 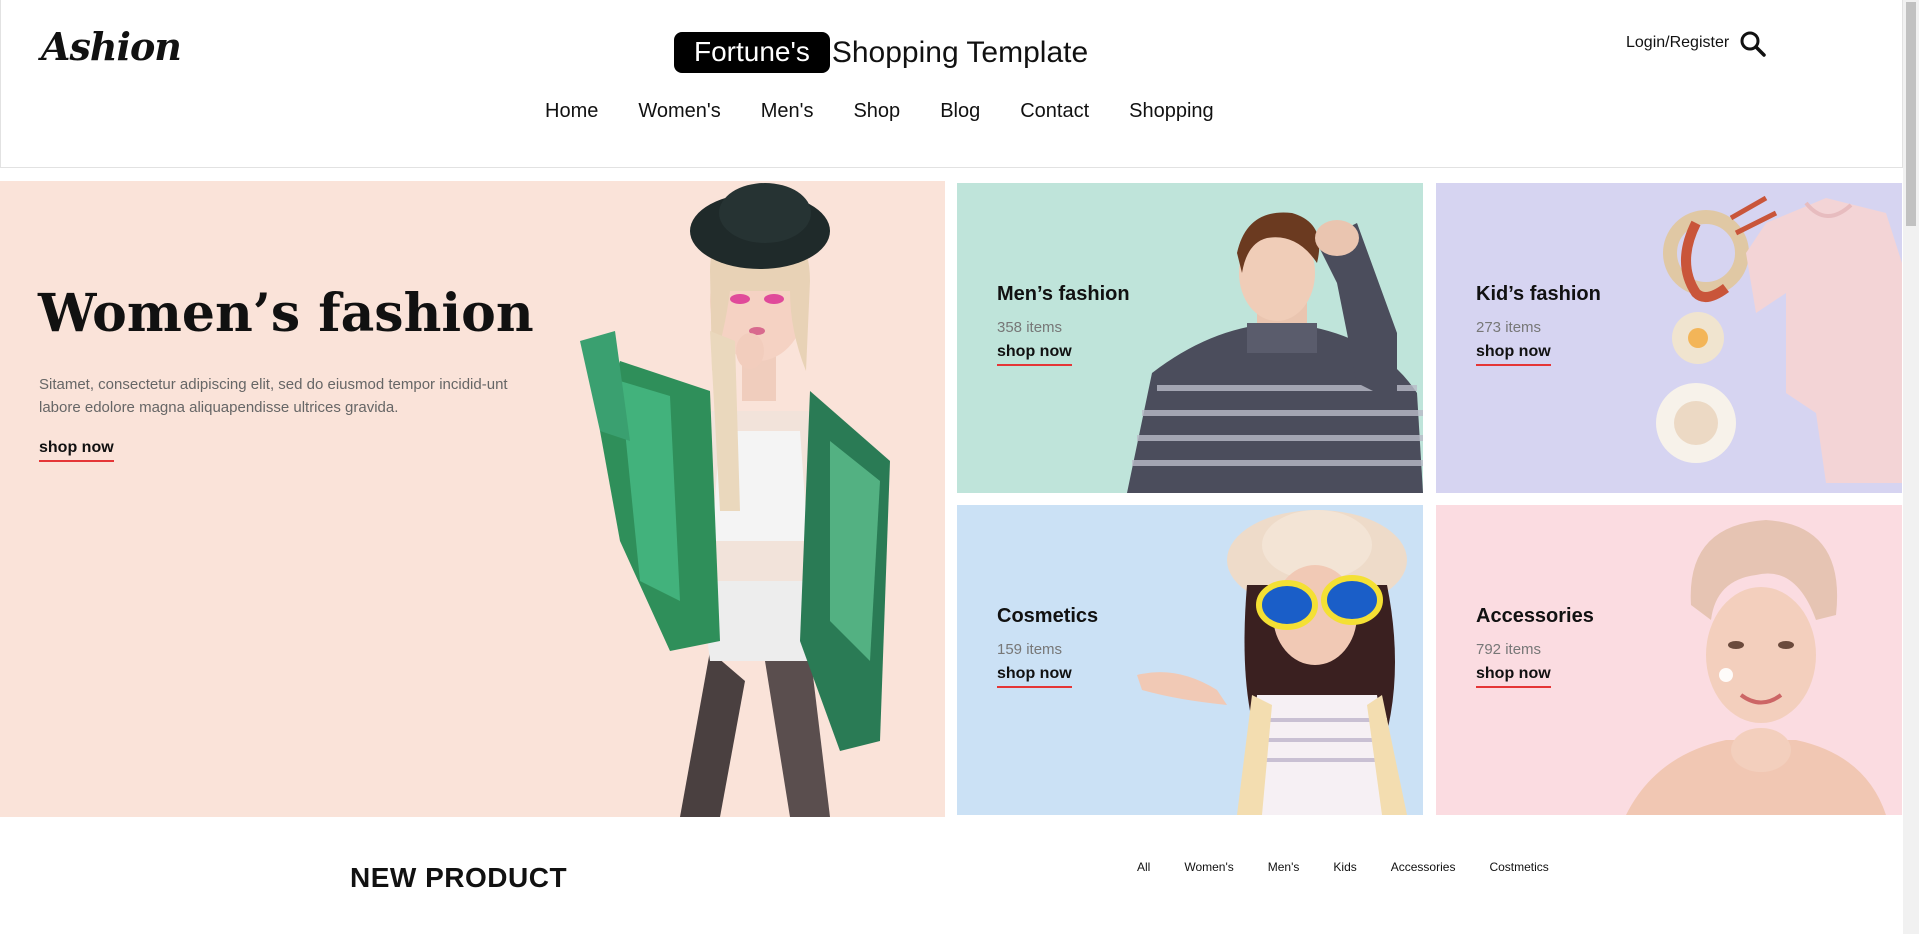 I want to click on nav-item-home: Home, so click(x=571, y=111).